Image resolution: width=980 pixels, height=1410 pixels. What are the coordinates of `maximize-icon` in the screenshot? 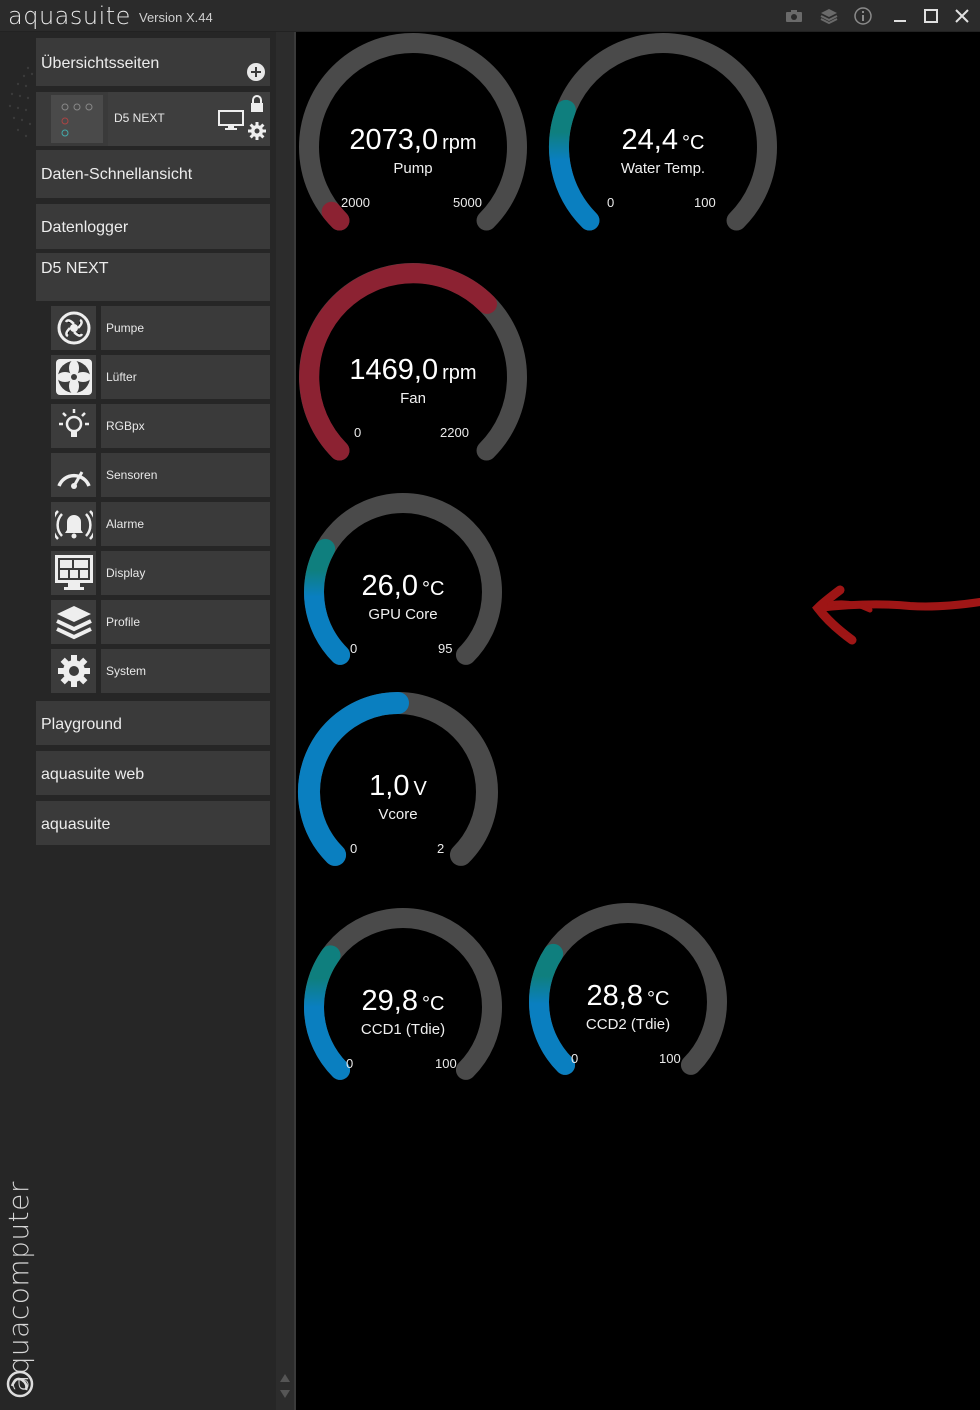 It's located at (931, 16).